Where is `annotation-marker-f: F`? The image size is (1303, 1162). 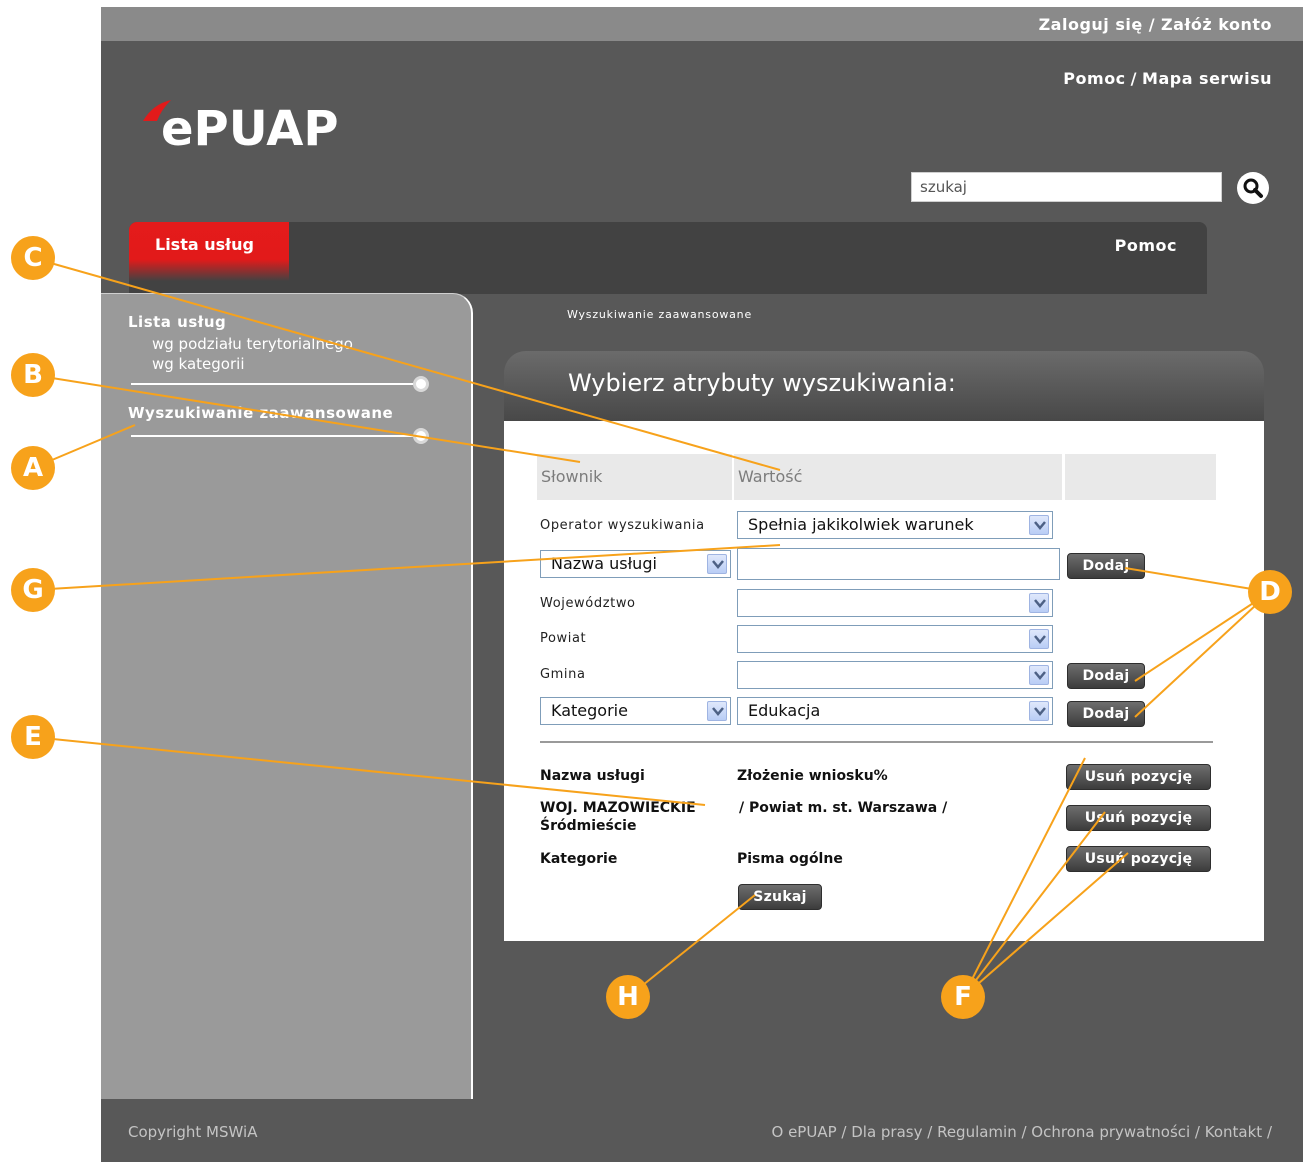 annotation-marker-f: F is located at coordinates (963, 997).